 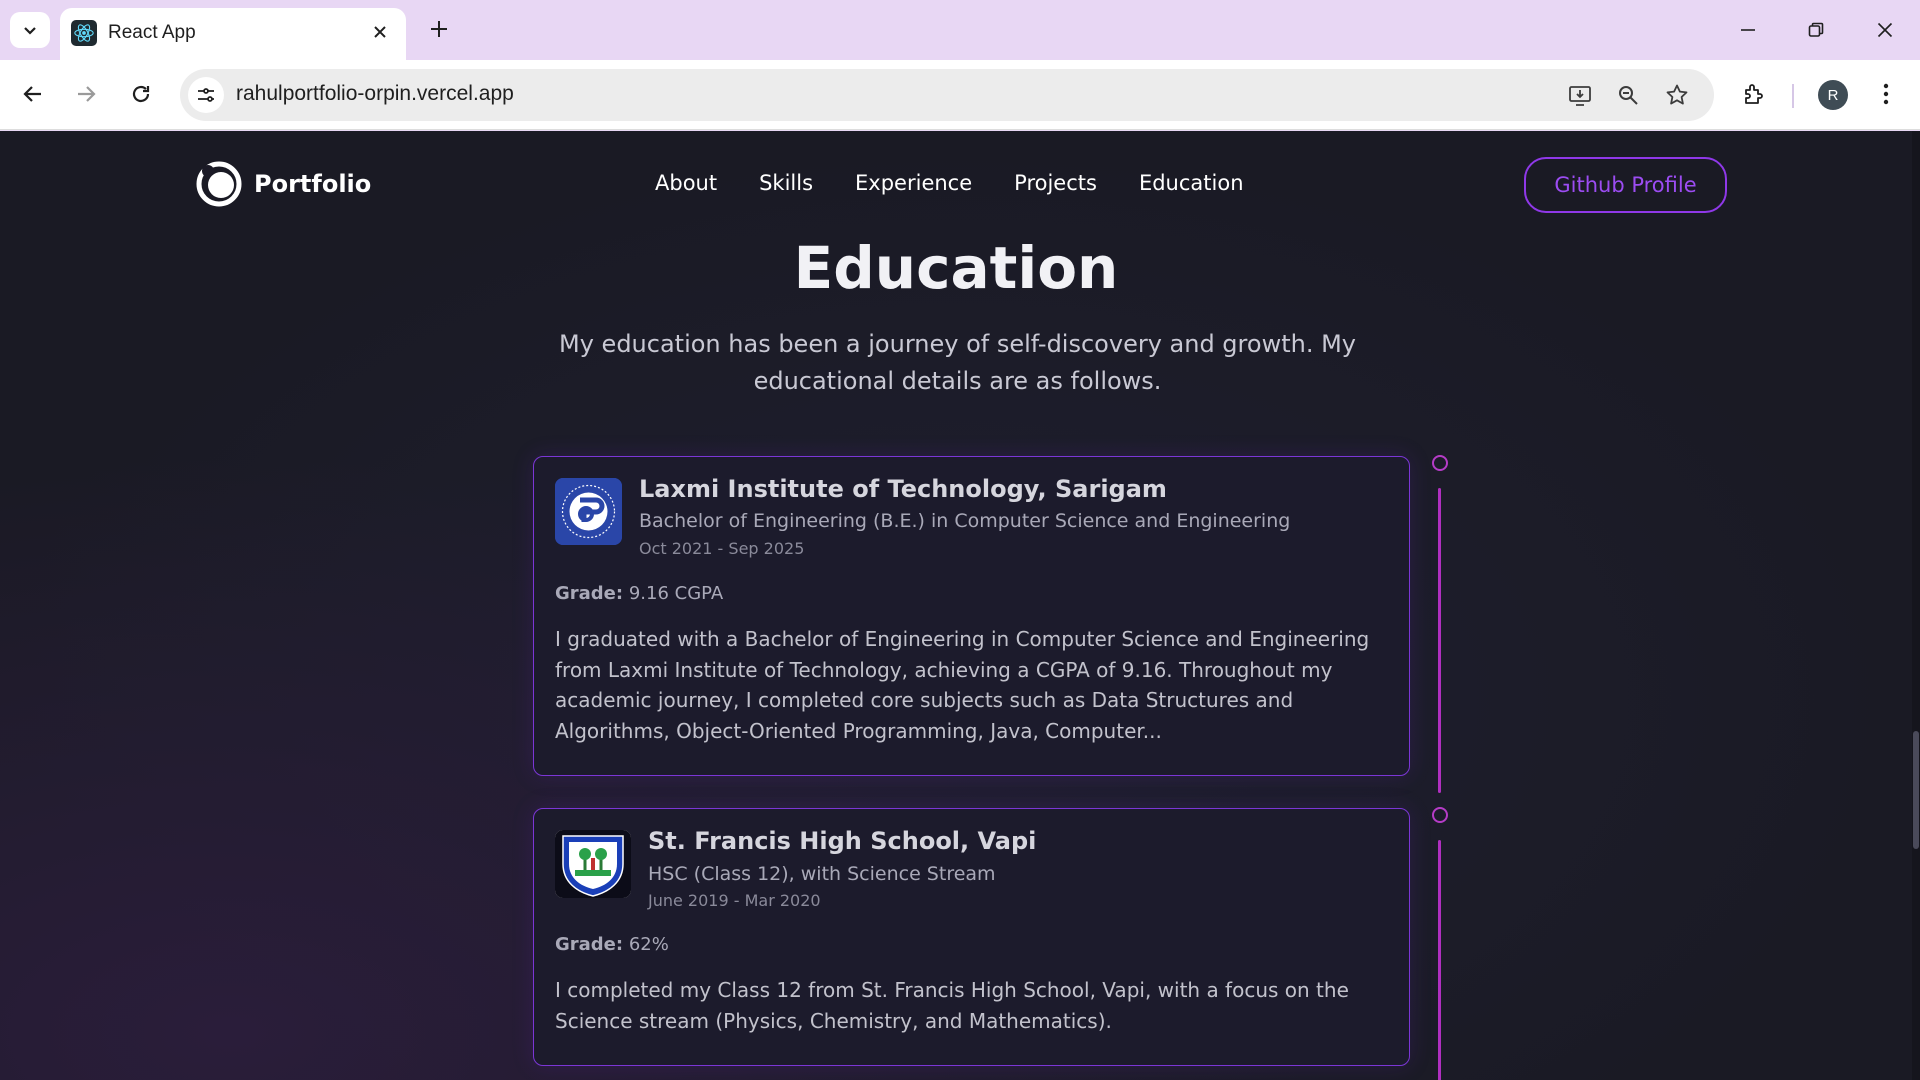 I want to click on close-tab-icon, so click(x=380, y=32).